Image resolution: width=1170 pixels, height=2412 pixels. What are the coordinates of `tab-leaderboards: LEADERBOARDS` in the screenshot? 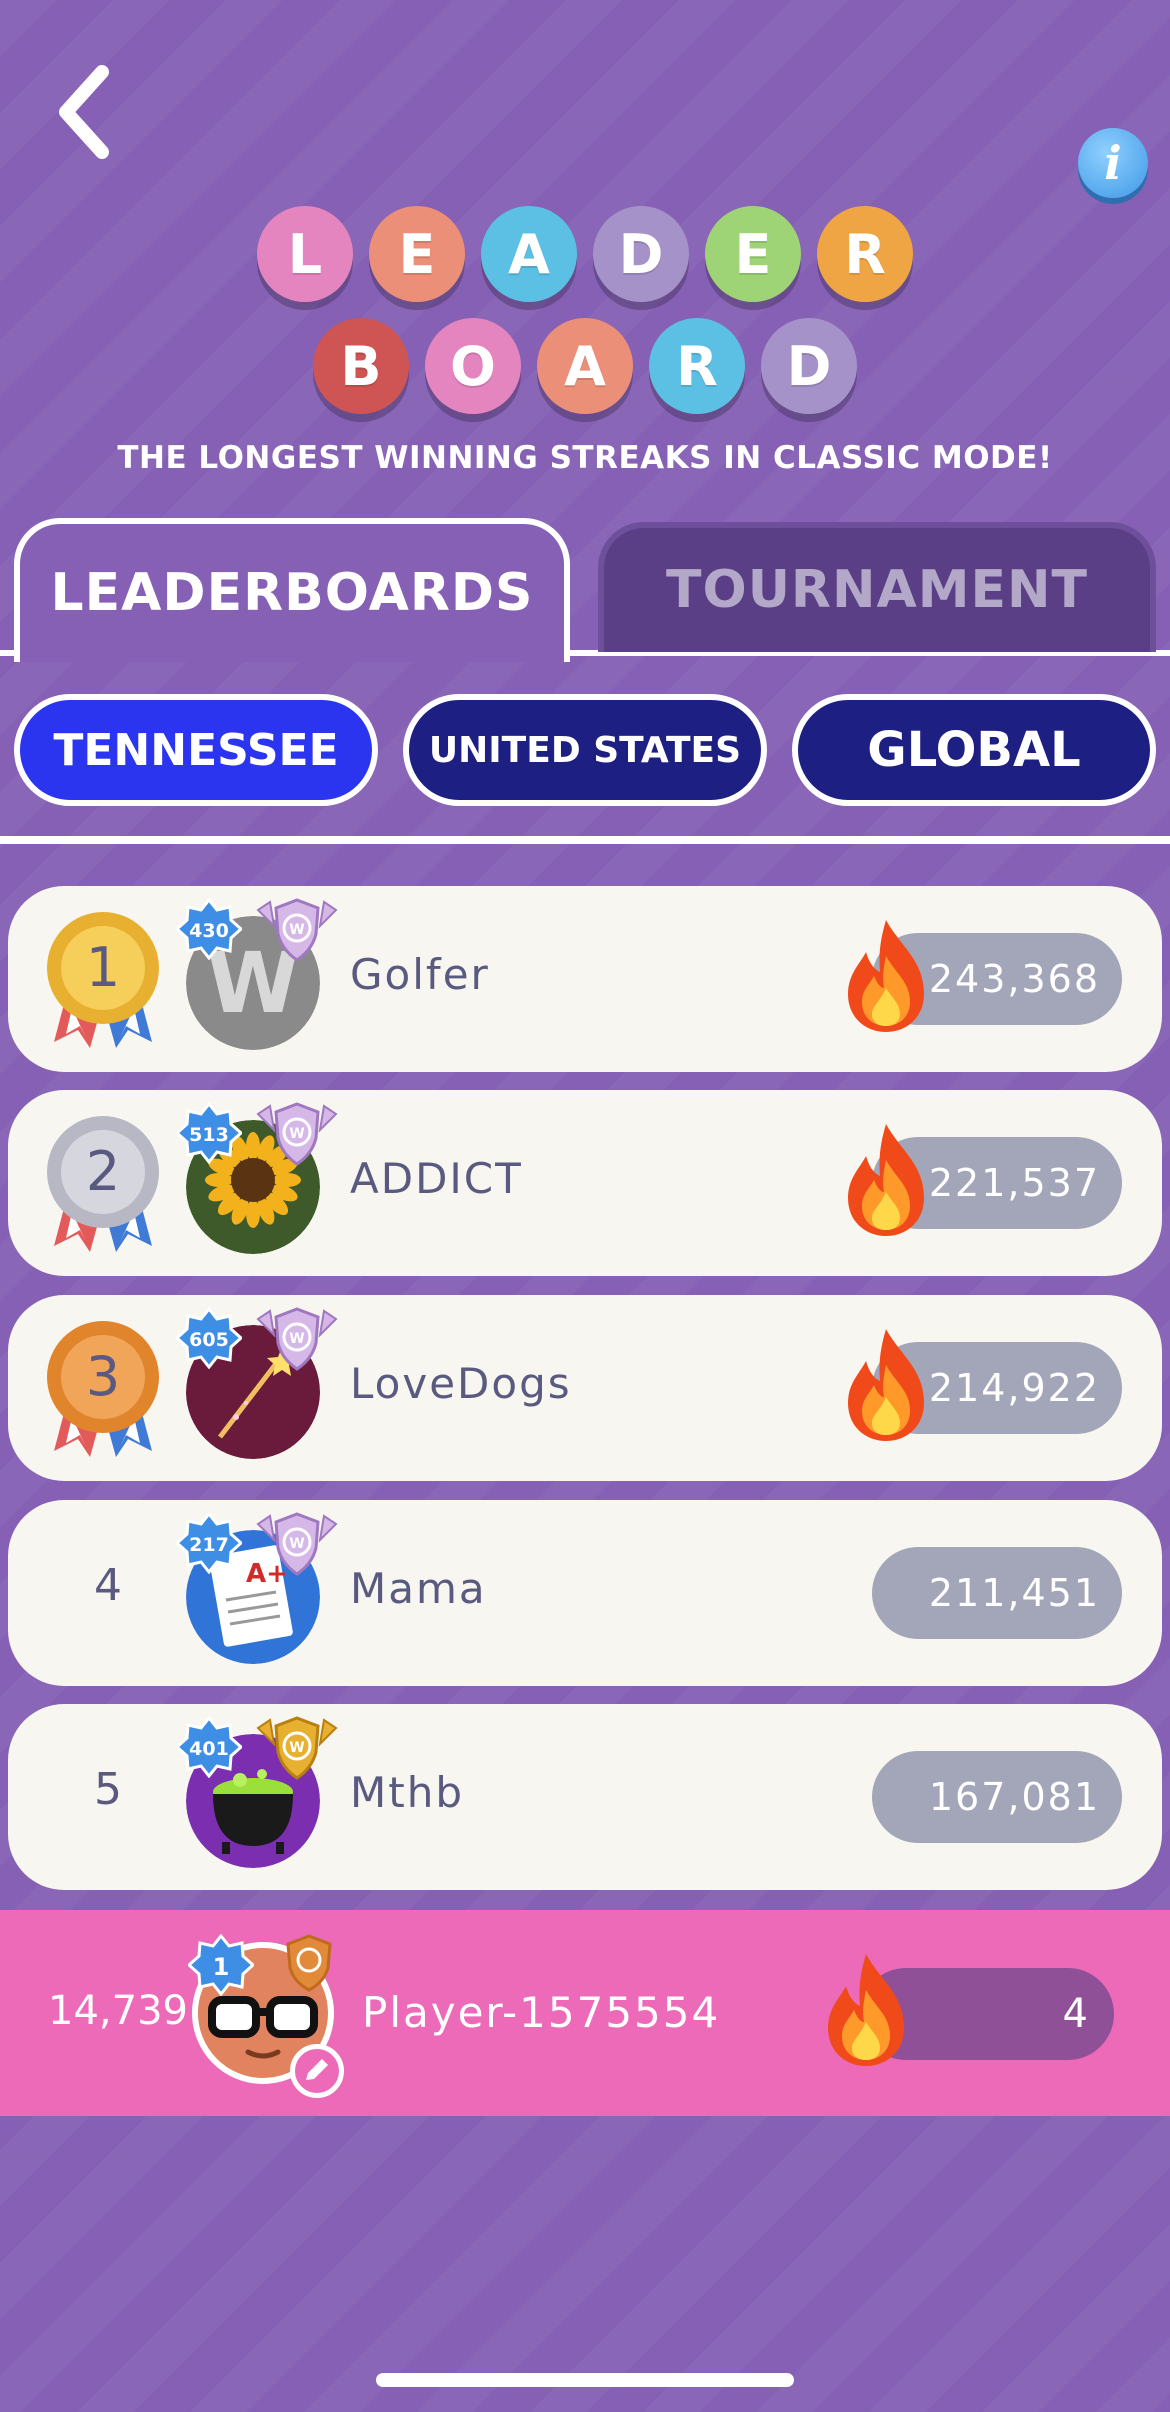 It's located at (292, 590).